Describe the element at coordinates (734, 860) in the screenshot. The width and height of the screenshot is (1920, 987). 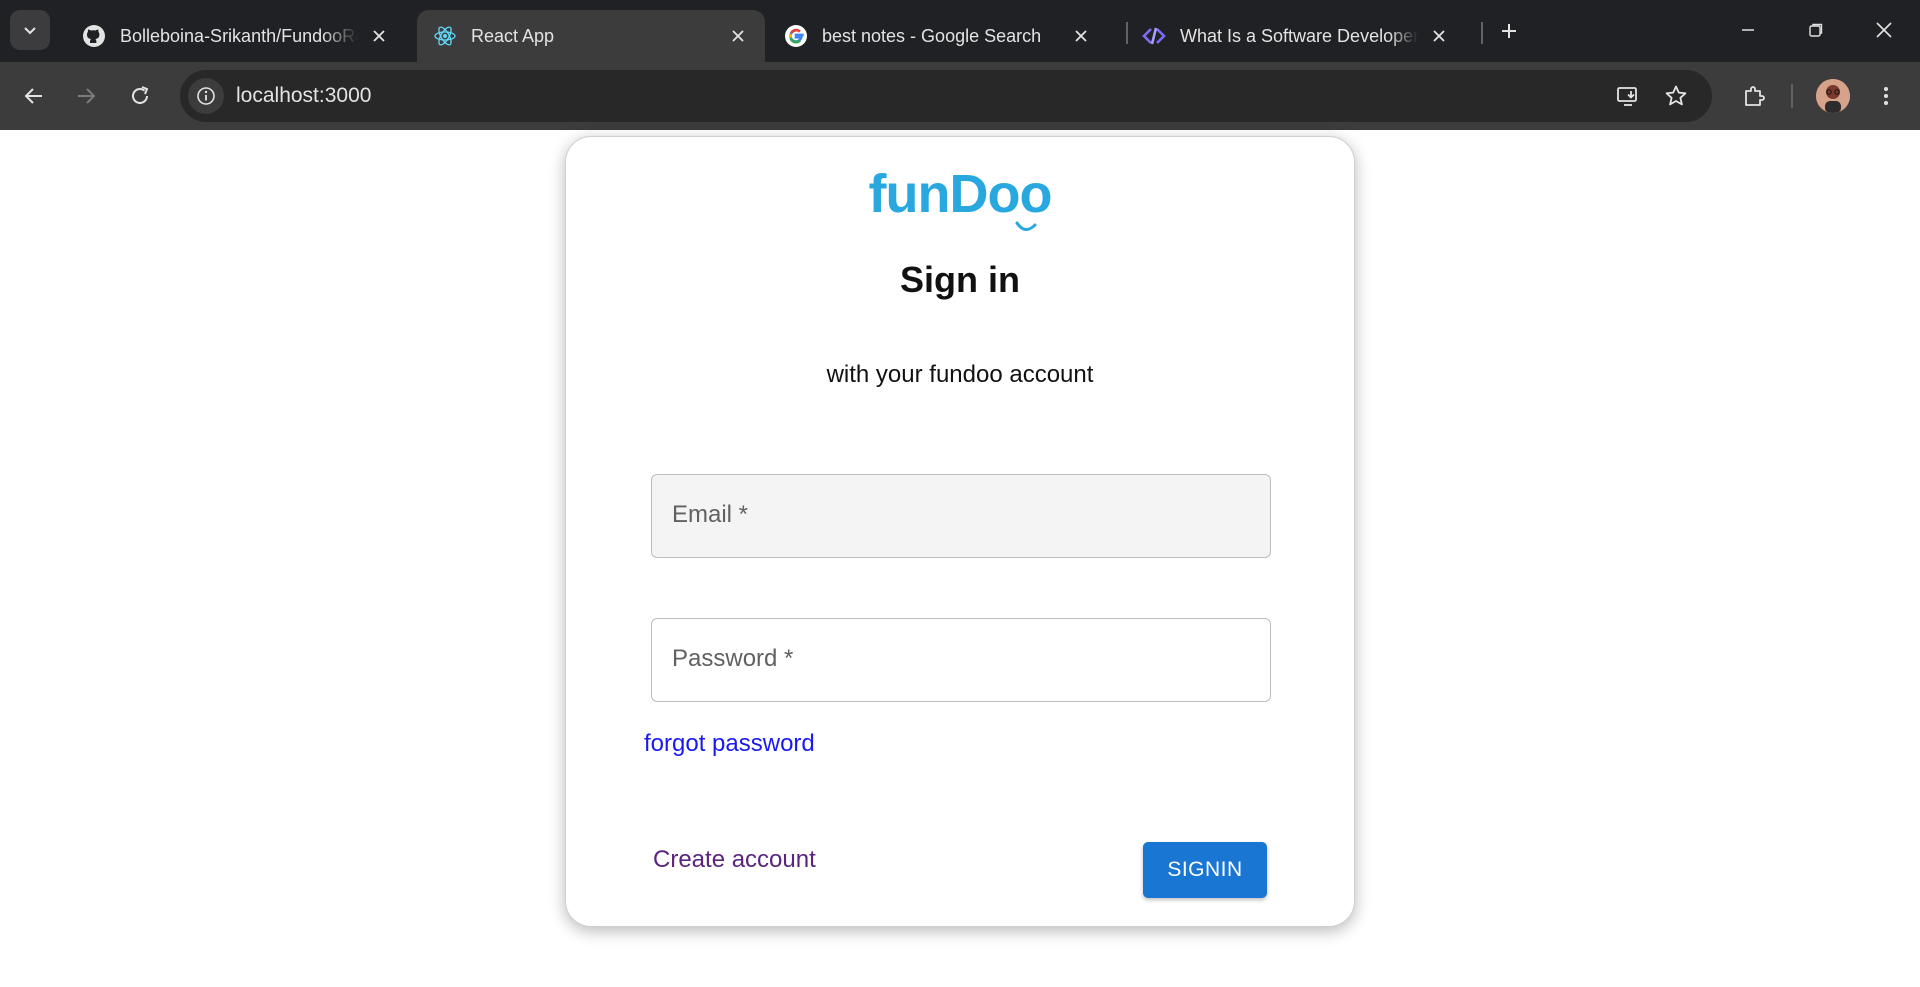
I see `create-account-link: Create account` at that location.